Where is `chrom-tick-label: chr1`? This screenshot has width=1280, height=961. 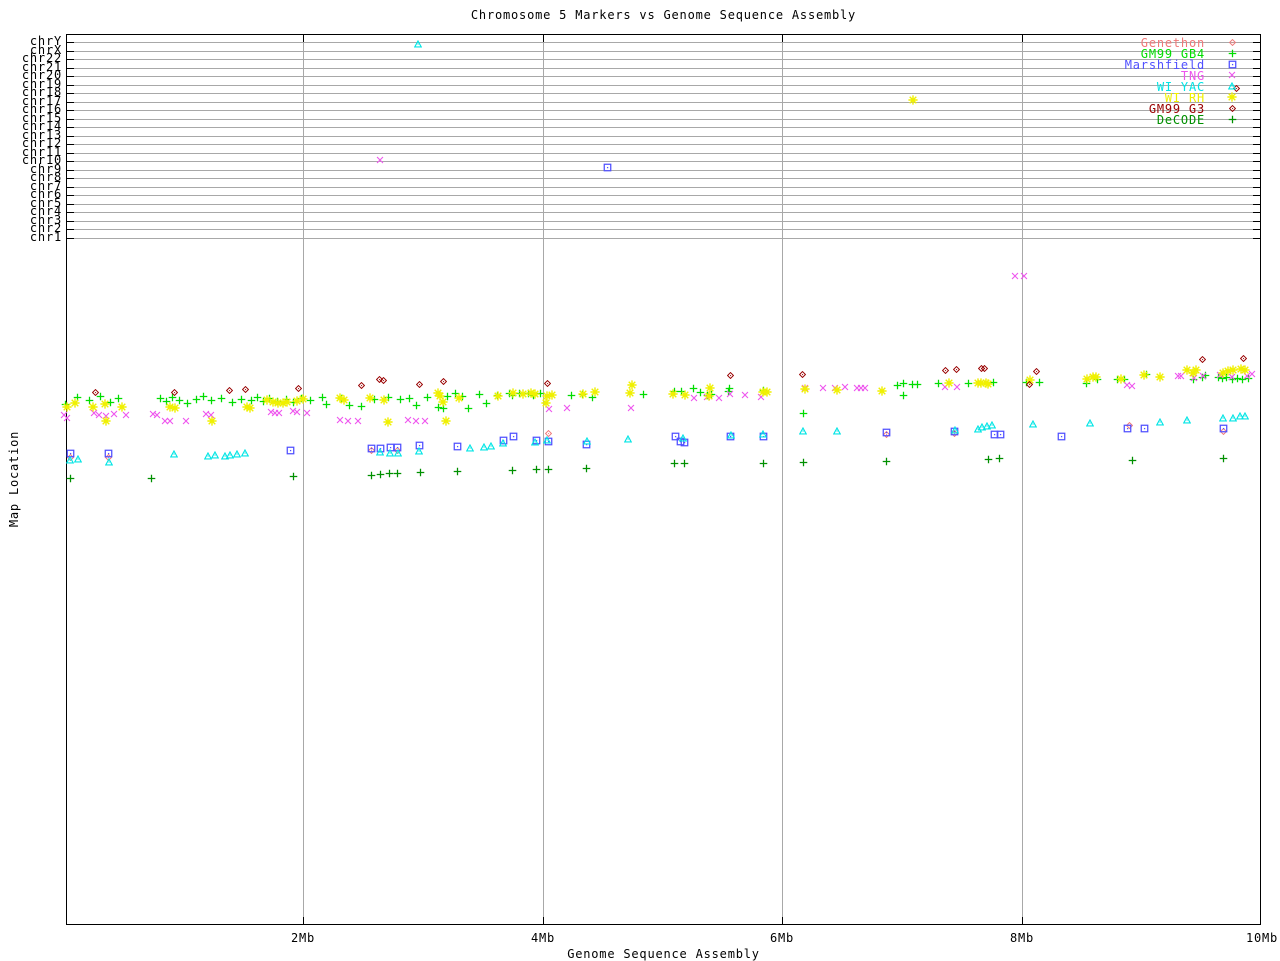 chrom-tick-label: chr1 is located at coordinates (45, 236).